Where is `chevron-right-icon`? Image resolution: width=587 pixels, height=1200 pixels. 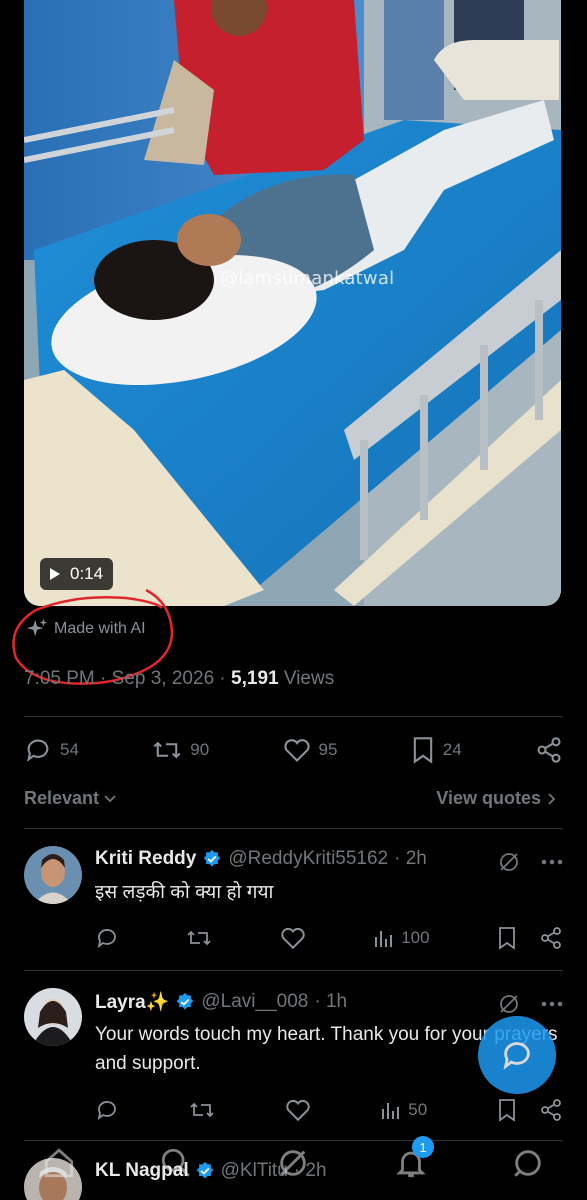 chevron-right-icon is located at coordinates (552, 798).